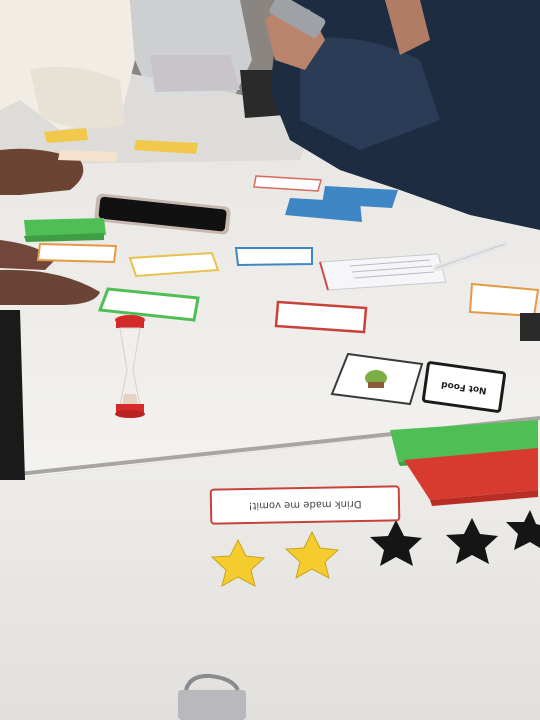 The height and width of the screenshot is (720, 540). I want to click on dark-object-right, so click(530, 327).